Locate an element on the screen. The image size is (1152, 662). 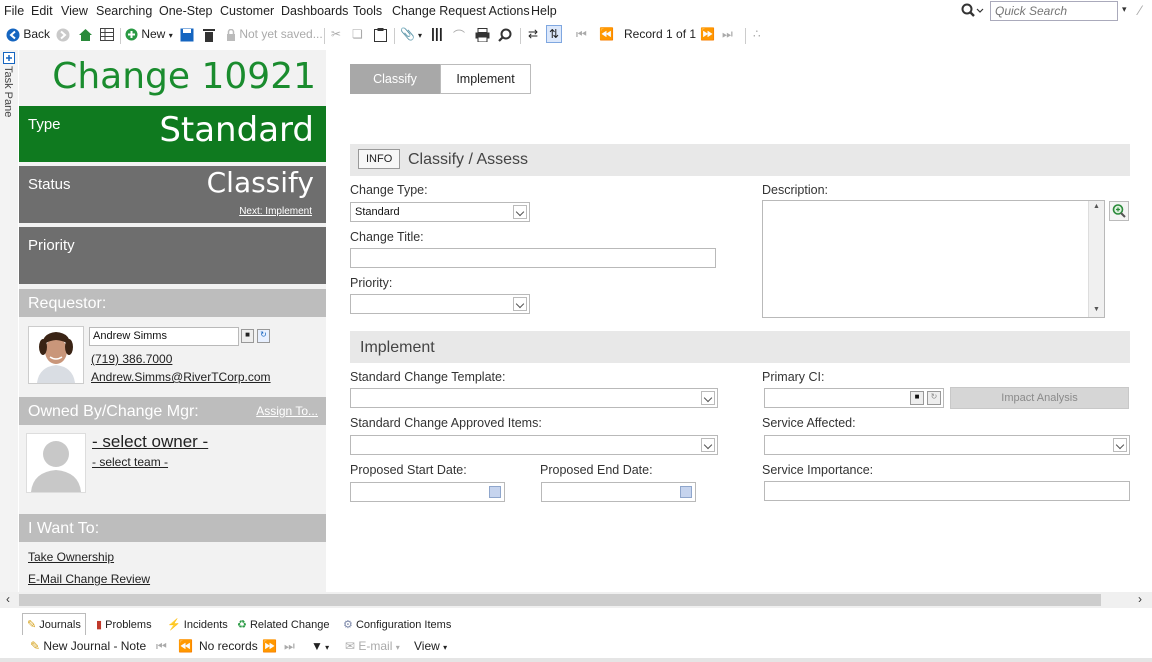
menu-one-step: One-Step is located at coordinates (186, 11).